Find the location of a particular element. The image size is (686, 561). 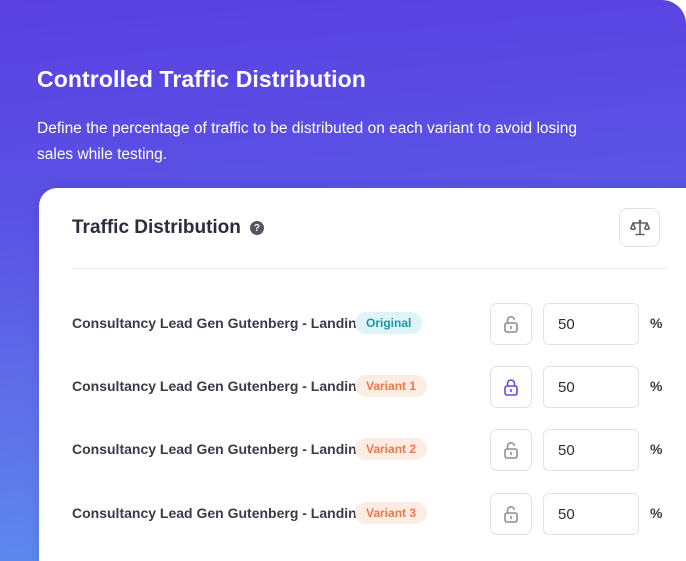

scale-icon is located at coordinates (639, 227).